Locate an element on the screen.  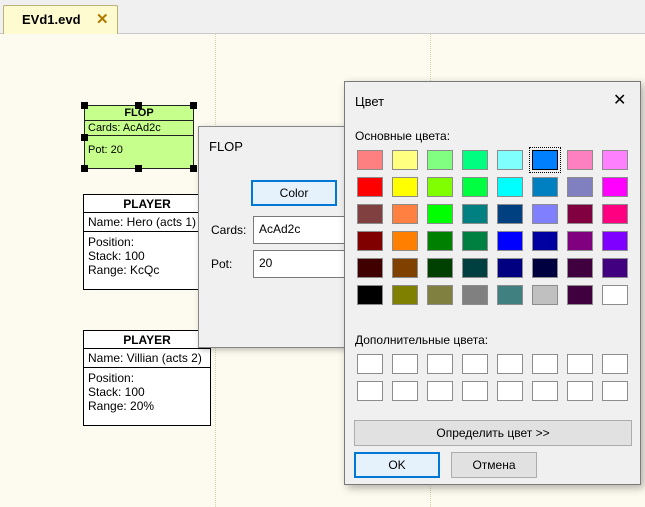
player-range: Range: KcQc is located at coordinates (124, 270).